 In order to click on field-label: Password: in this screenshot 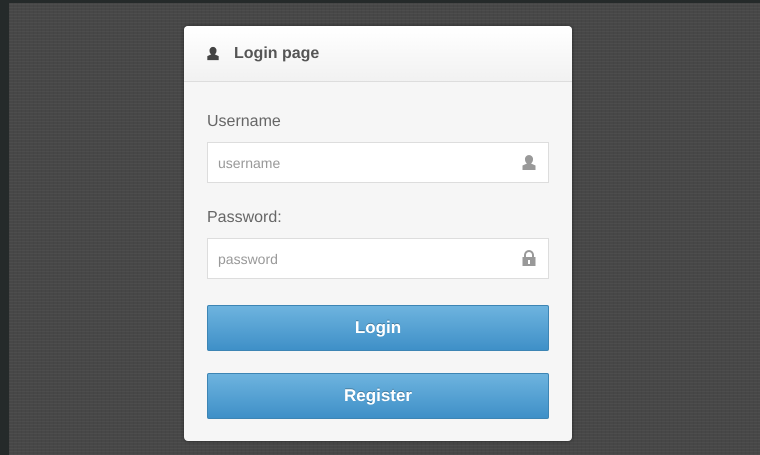, I will do `click(244, 218)`.